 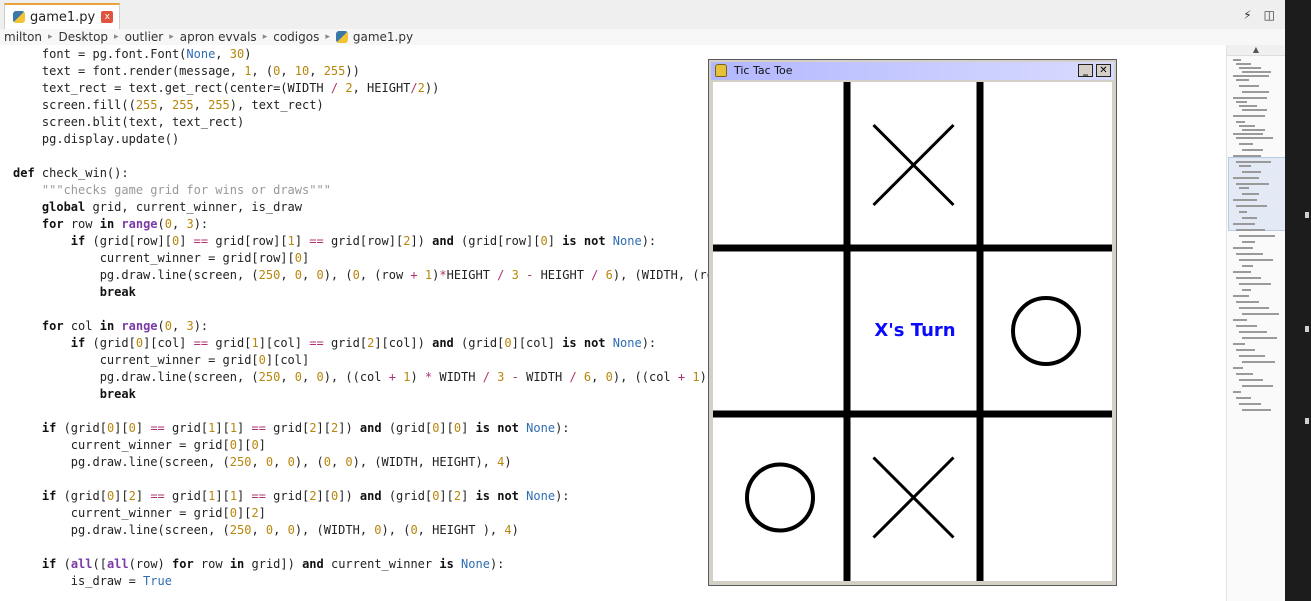 What do you see at coordinates (1256, 50) in the screenshot?
I see `scroll-up-icon: ▲` at bounding box center [1256, 50].